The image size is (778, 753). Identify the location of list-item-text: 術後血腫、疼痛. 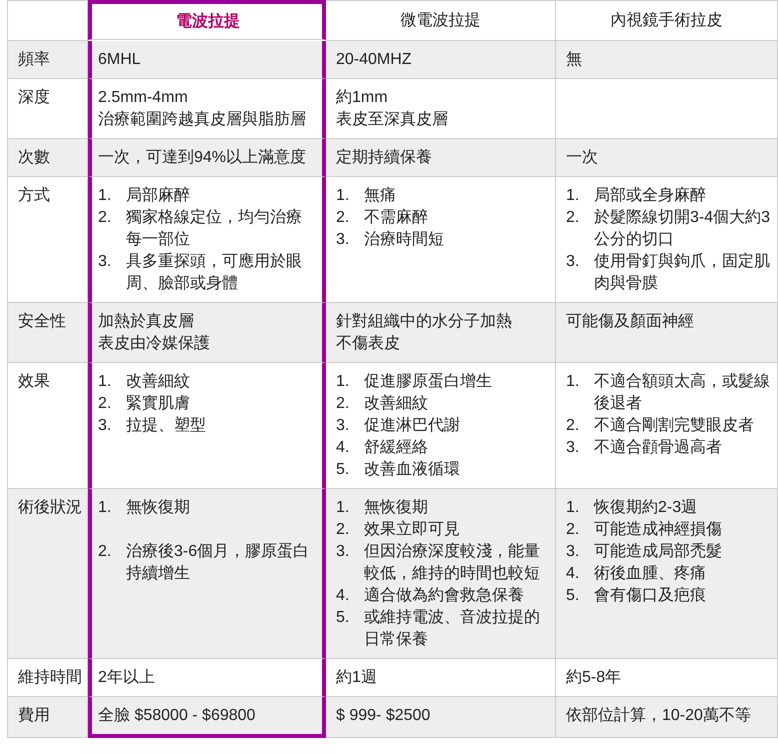
(650, 574).